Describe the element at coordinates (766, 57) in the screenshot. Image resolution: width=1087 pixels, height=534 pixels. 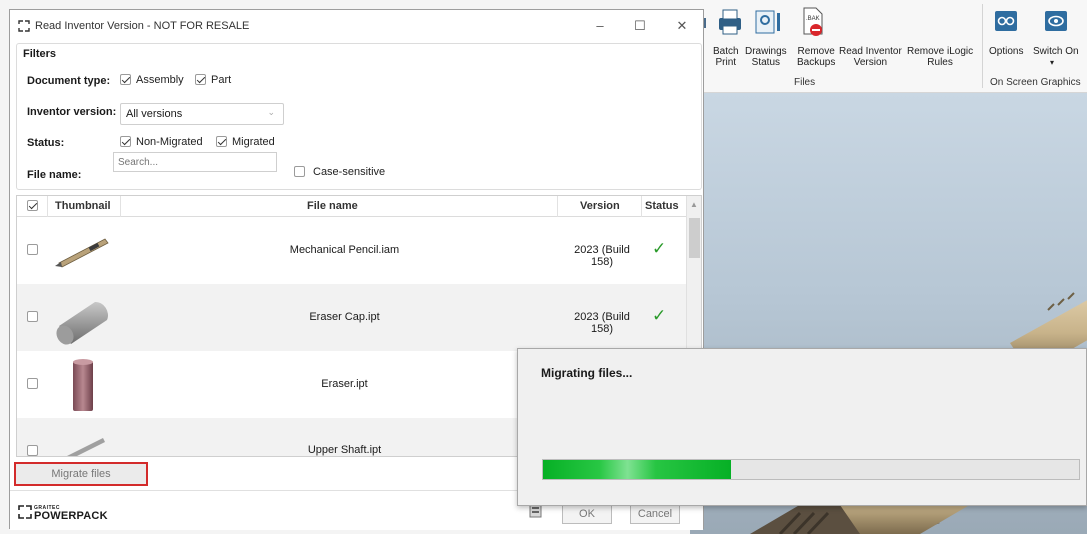
I see `drawings-status-label: Drawings Status` at that location.